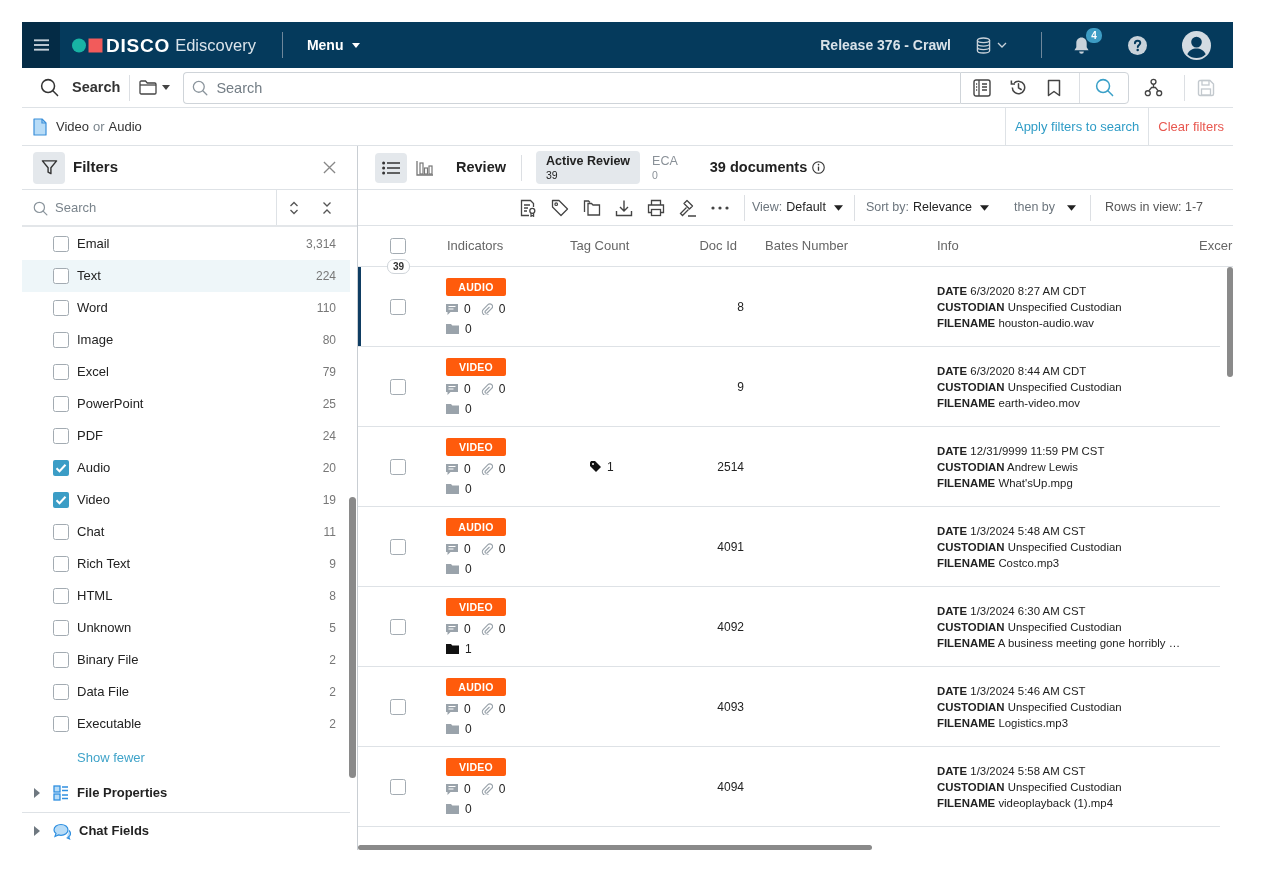 Image resolution: width=1262 pixels, height=878 pixels. What do you see at coordinates (96, 167) in the screenshot?
I see `panel-title: Filters` at bounding box center [96, 167].